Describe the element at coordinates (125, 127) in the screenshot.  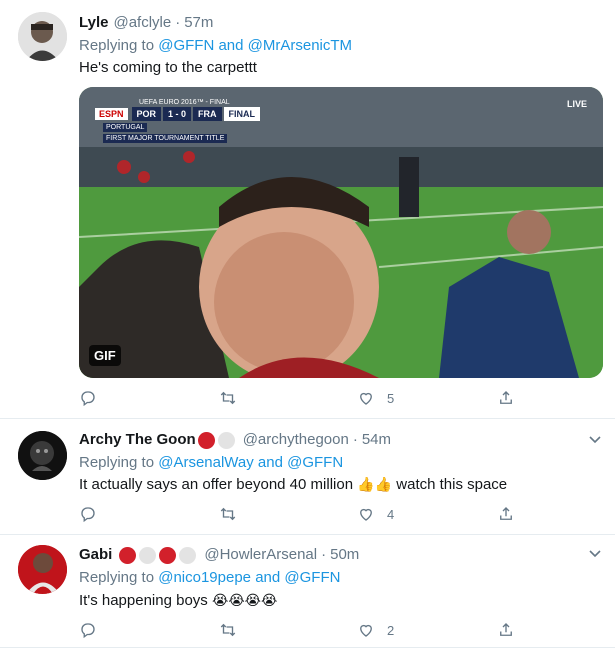
I see `scoreboard-subtitle: PORTUGAL` at that location.